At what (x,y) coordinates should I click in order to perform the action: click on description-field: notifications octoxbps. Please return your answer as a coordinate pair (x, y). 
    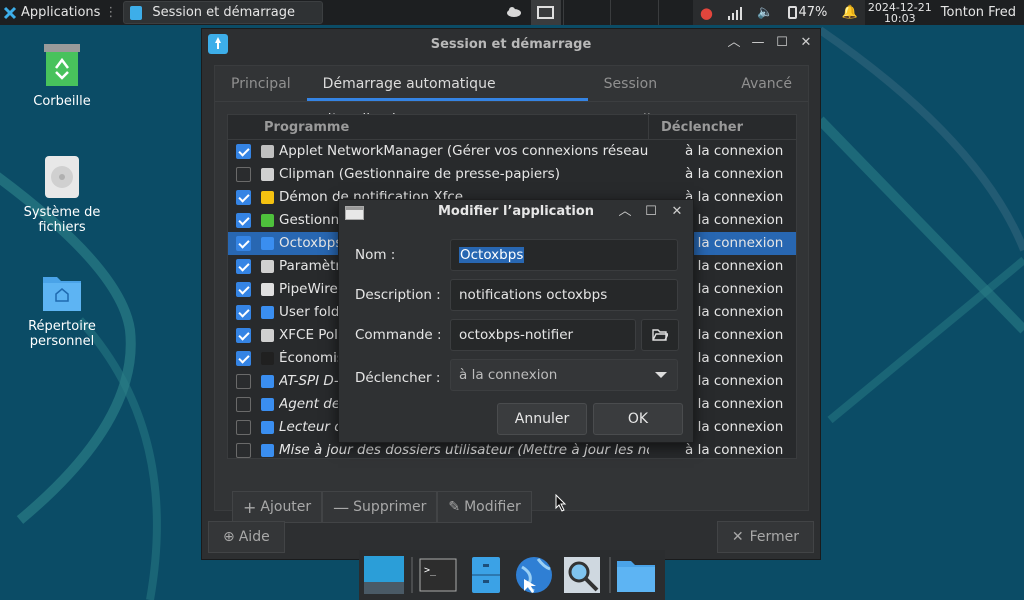
    Looking at the image, I should click on (564, 295).